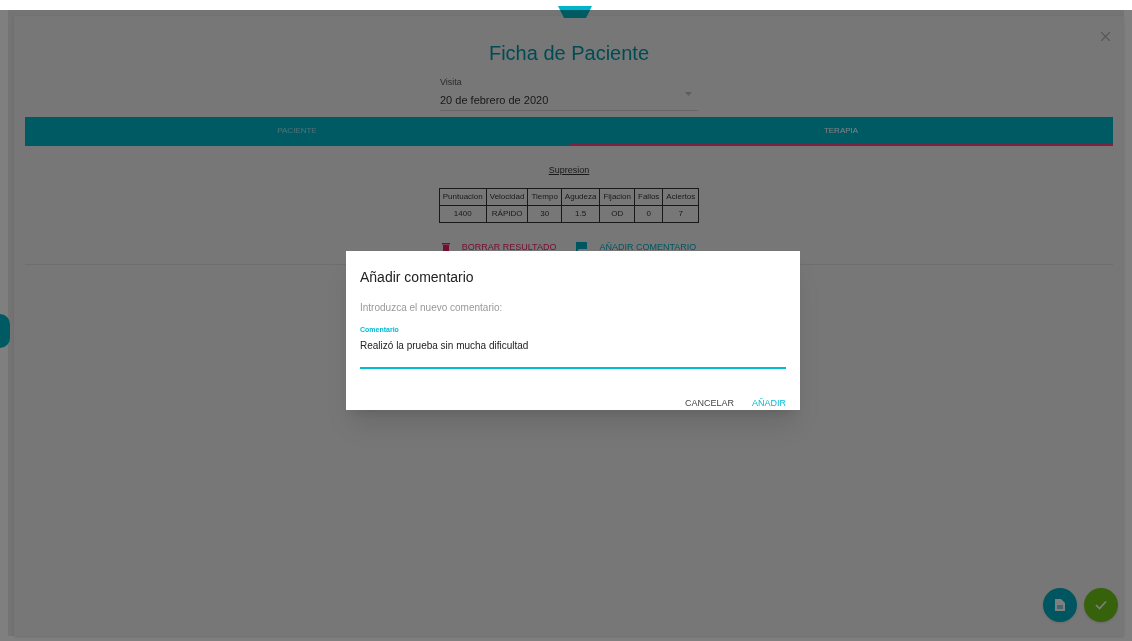 This screenshot has height=641, width=1132. I want to click on column-header: Agudeza, so click(580, 196).